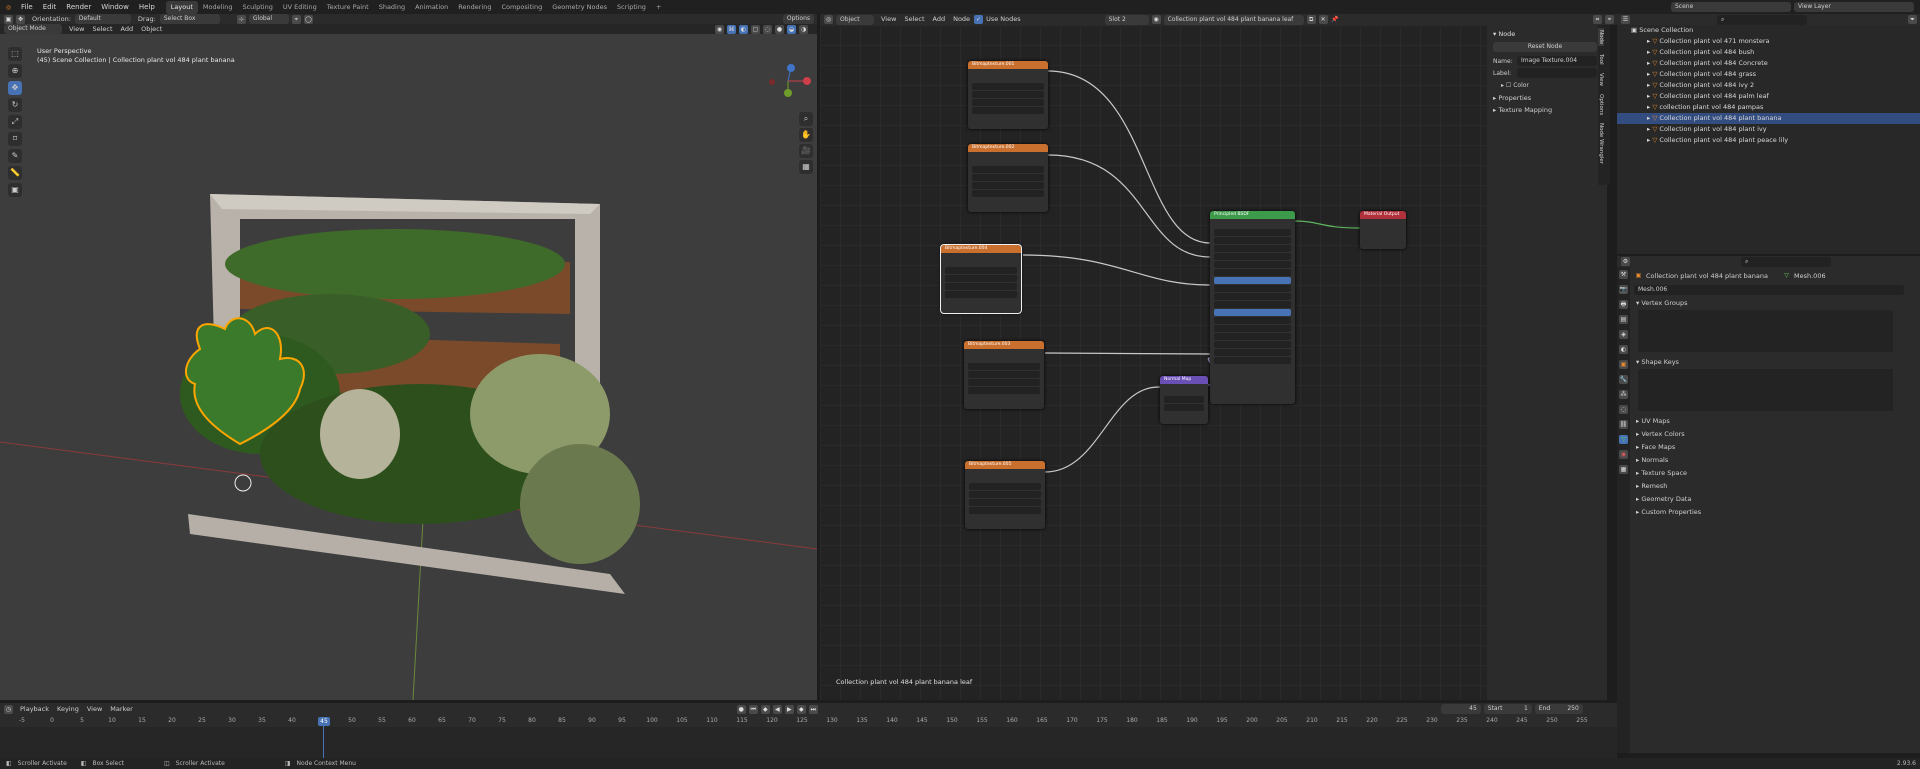 This screenshot has height=769, width=1920. I want to click on normal-map-node: Normal Map, so click(1184, 400).